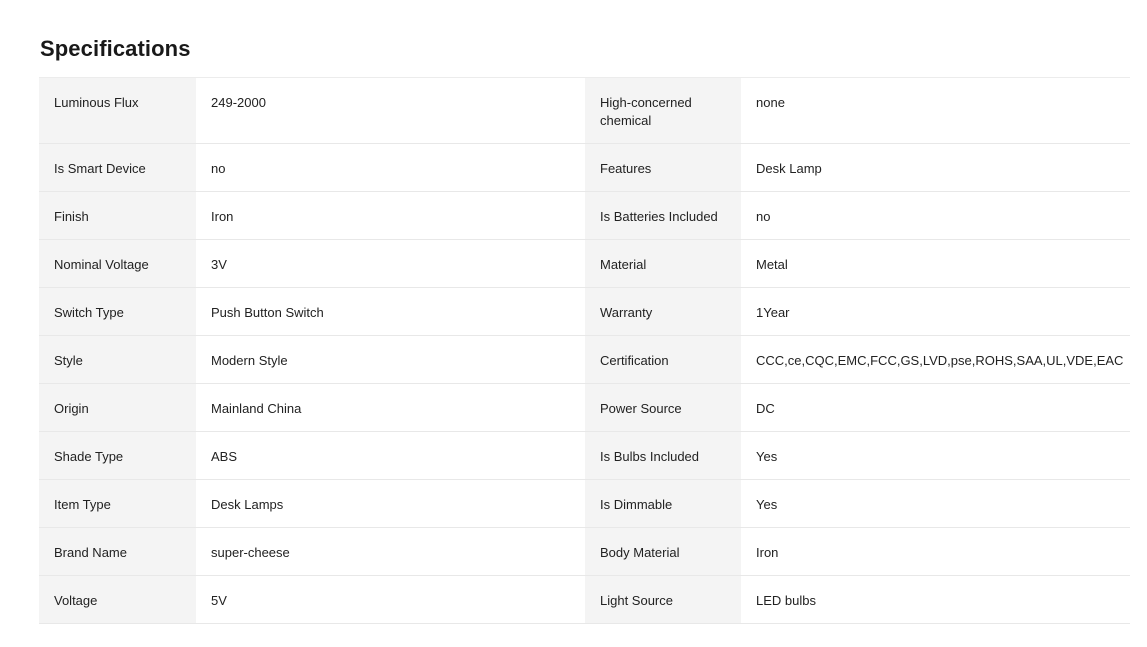 This screenshot has height=647, width=1147. I want to click on spec-value: Desk Lamp, so click(935, 167).